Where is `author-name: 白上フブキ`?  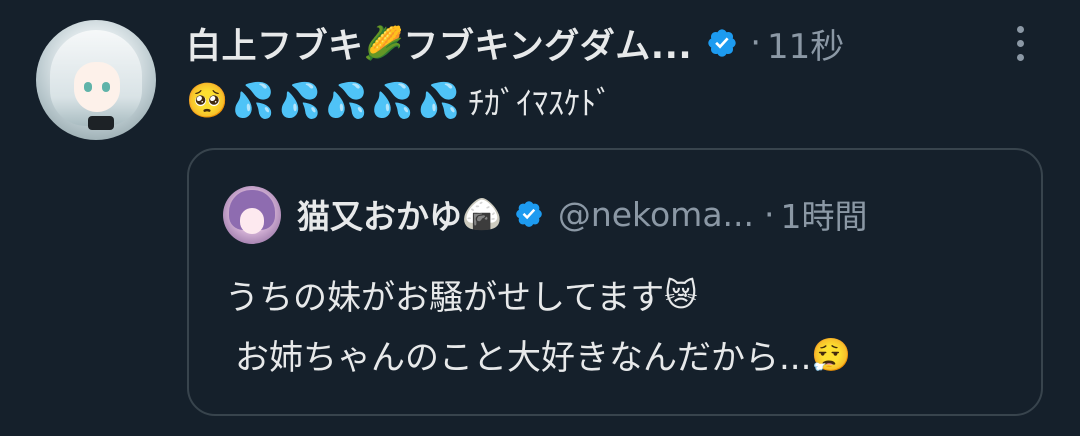
author-name: 白上フブキ is located at coordinates (275, 43).